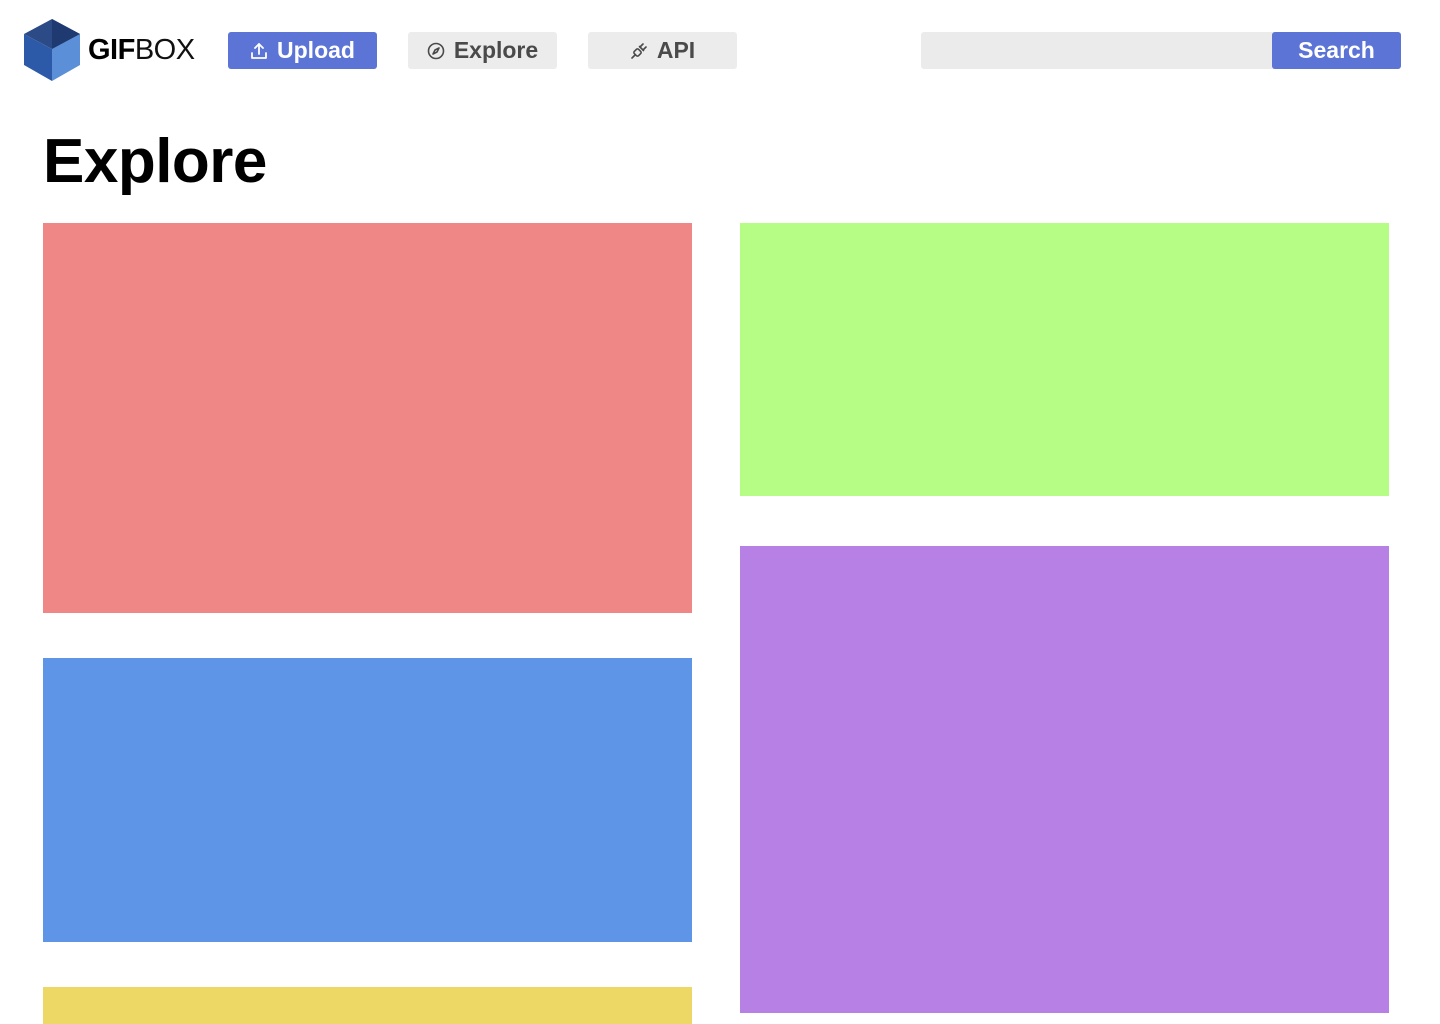 The image size is (1440, 1024). I want to click on upload-button: Upload, so click(302, 50).